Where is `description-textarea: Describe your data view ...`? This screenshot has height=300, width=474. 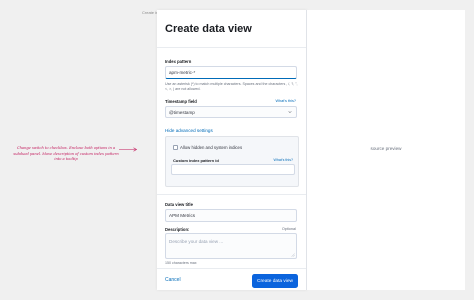 description-textarea: Describe your data view ... is located at coordinates (231, 246).